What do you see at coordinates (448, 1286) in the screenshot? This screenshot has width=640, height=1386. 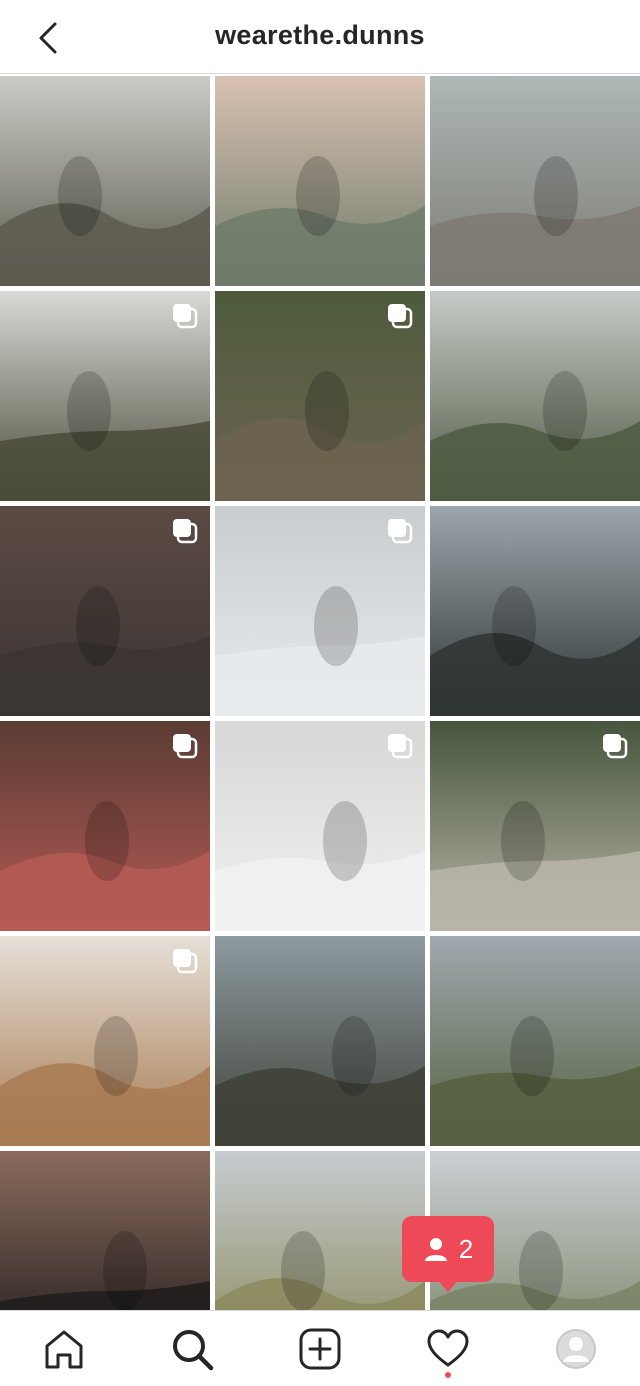 I see `badge-tail` at bounding box center [448, 1286].